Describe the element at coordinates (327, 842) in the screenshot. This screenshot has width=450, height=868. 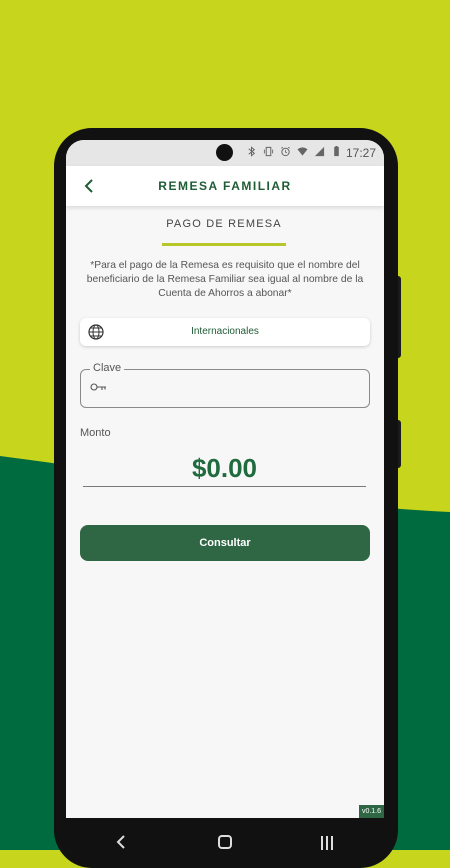
I see `recents-nav-icon` at that location.